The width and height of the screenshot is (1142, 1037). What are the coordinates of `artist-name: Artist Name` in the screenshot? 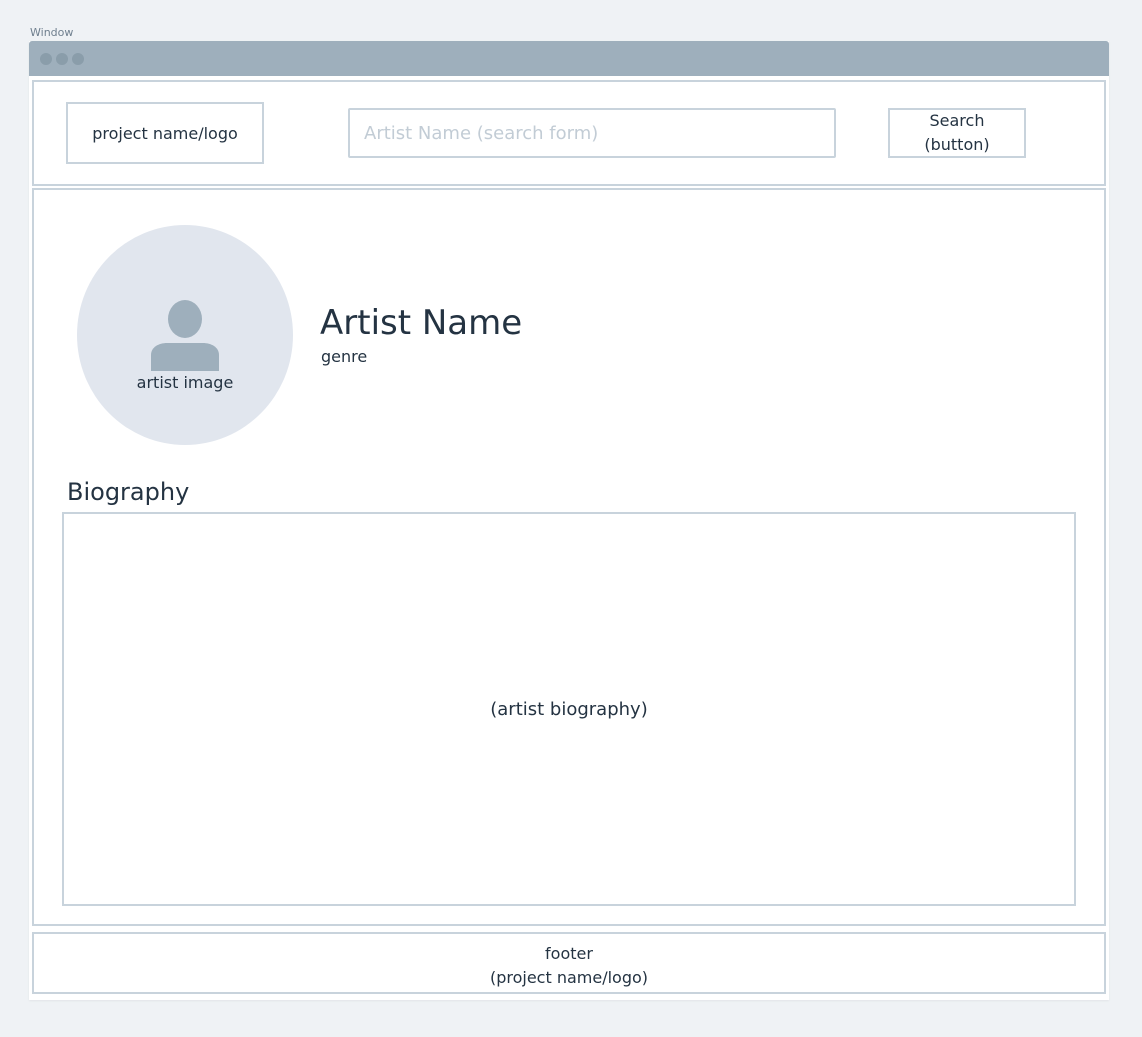 It's located at (421, 323).